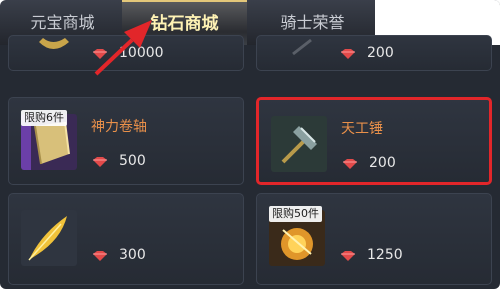 The width and height of the screenshot is (500, 289). What do you see at coordinates (141, 53) in the screenshot?
I see `price-value: 10000` at bounding box center [141, 53].